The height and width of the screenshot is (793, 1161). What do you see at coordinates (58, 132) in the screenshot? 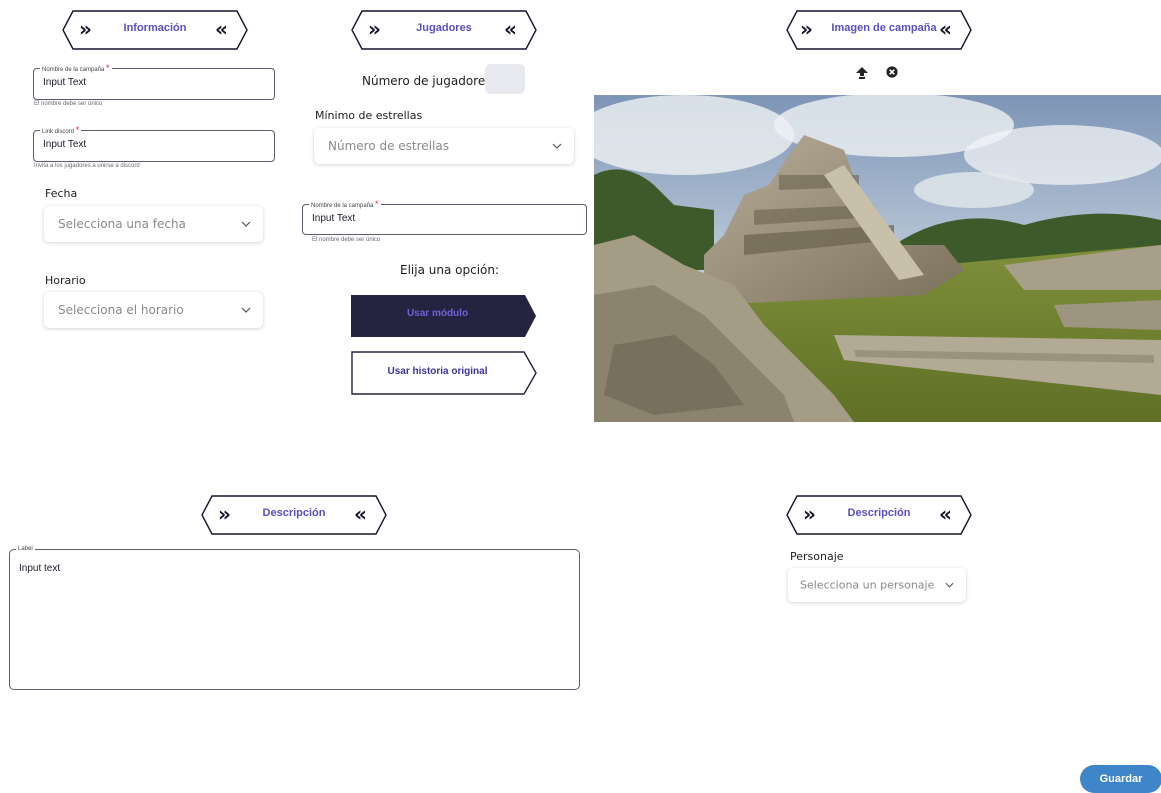
I see `field-label-text: Link discord` at bounding box center [58, 132].